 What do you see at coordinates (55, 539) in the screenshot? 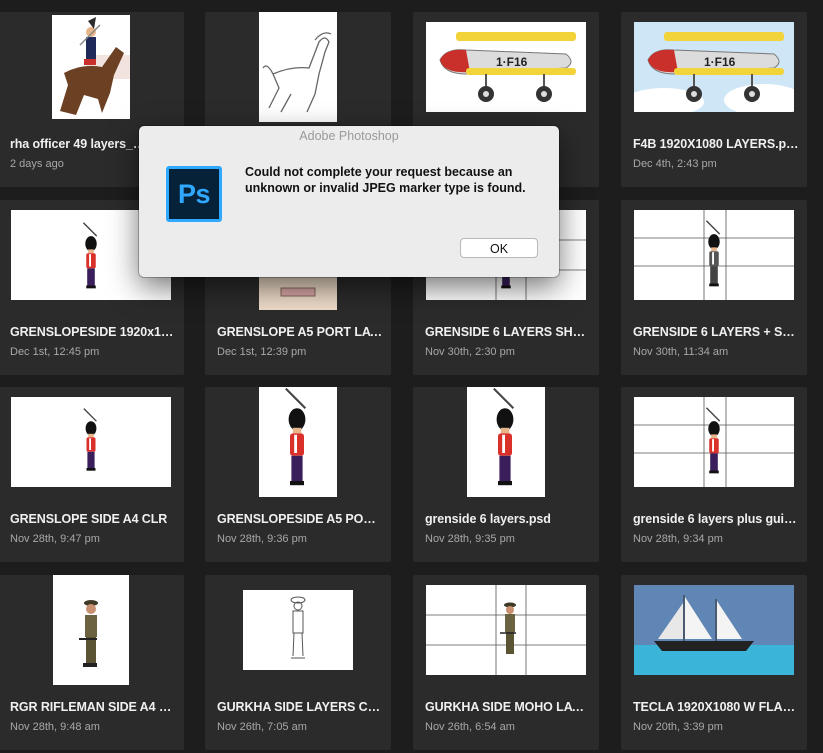
I see `file-date: Nov 28th, 9:47 pm` at bounding box center [55, 539].